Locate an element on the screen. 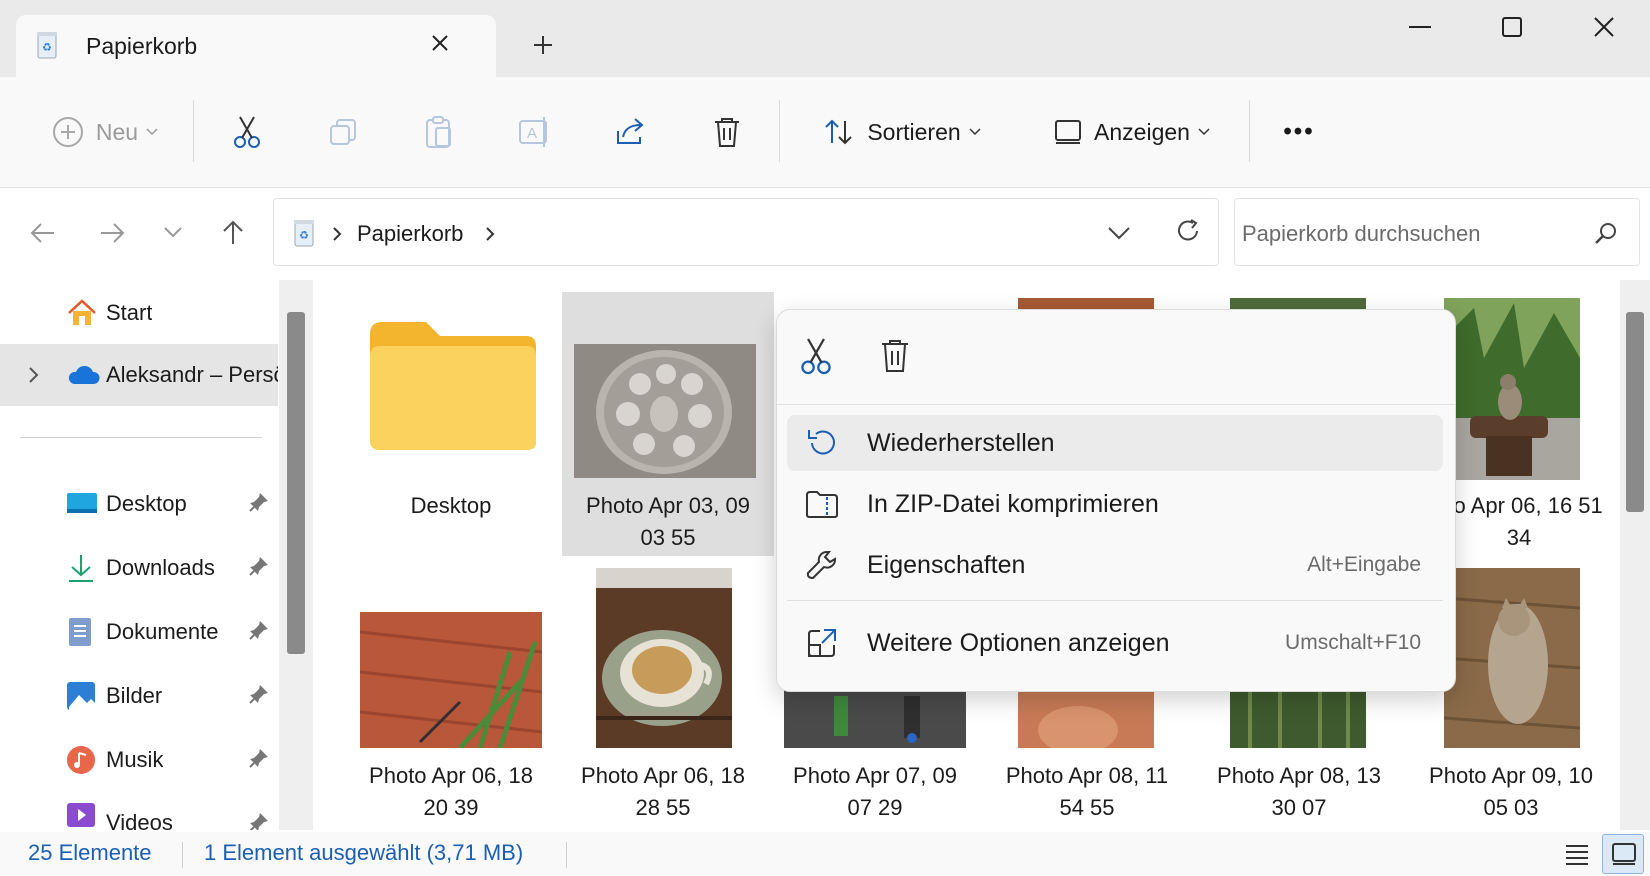 Image resolution: width=1650 pixels, height=876 pixels. menu-item-shortcut: Alt+Eingabe is located at coordinates (1364, 564).